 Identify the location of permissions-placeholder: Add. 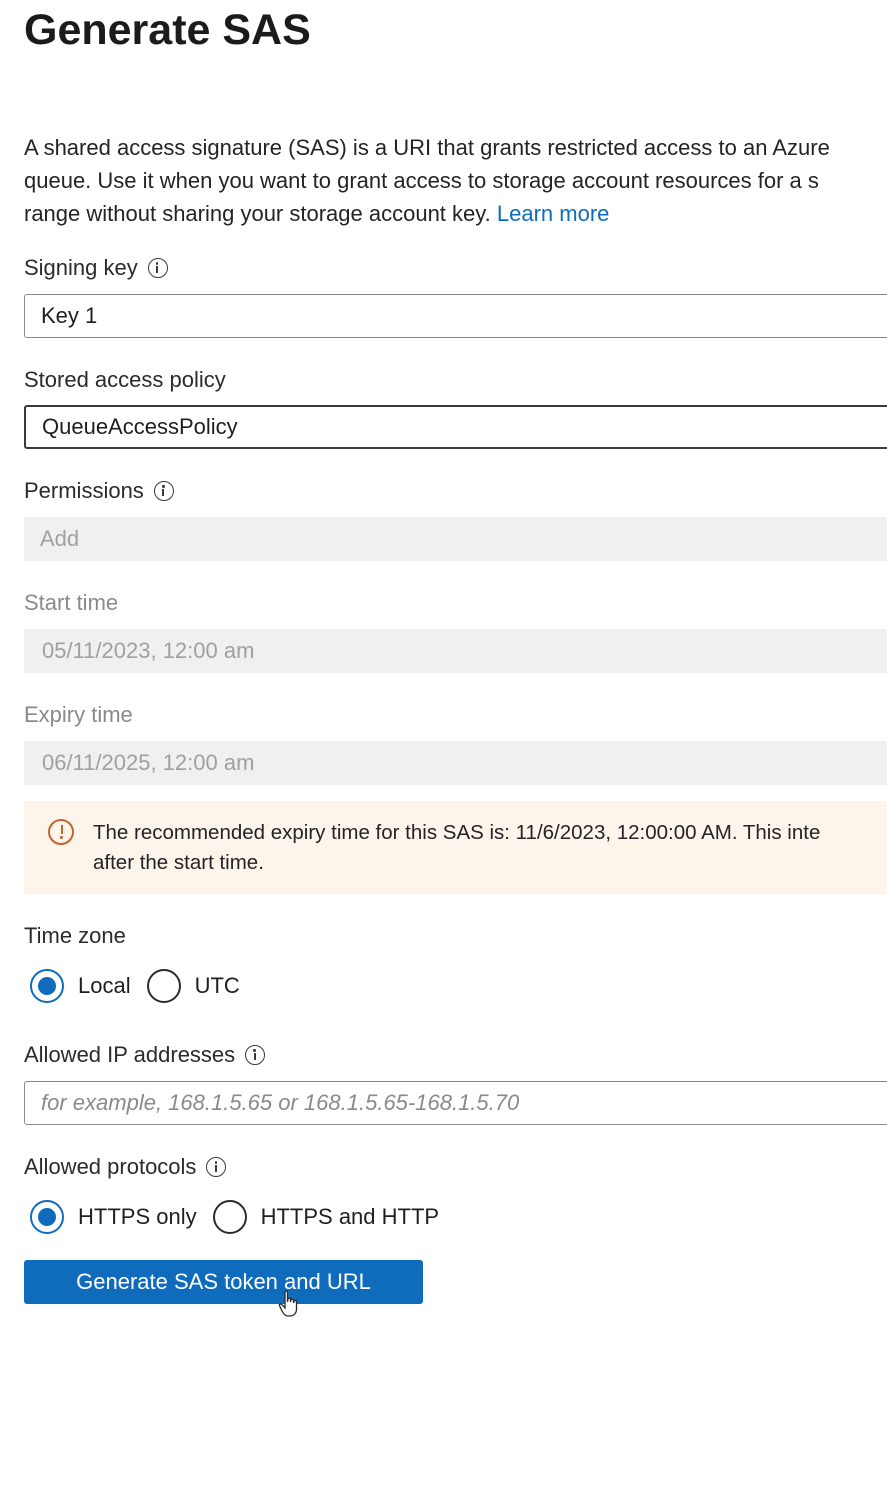
(60, 538).